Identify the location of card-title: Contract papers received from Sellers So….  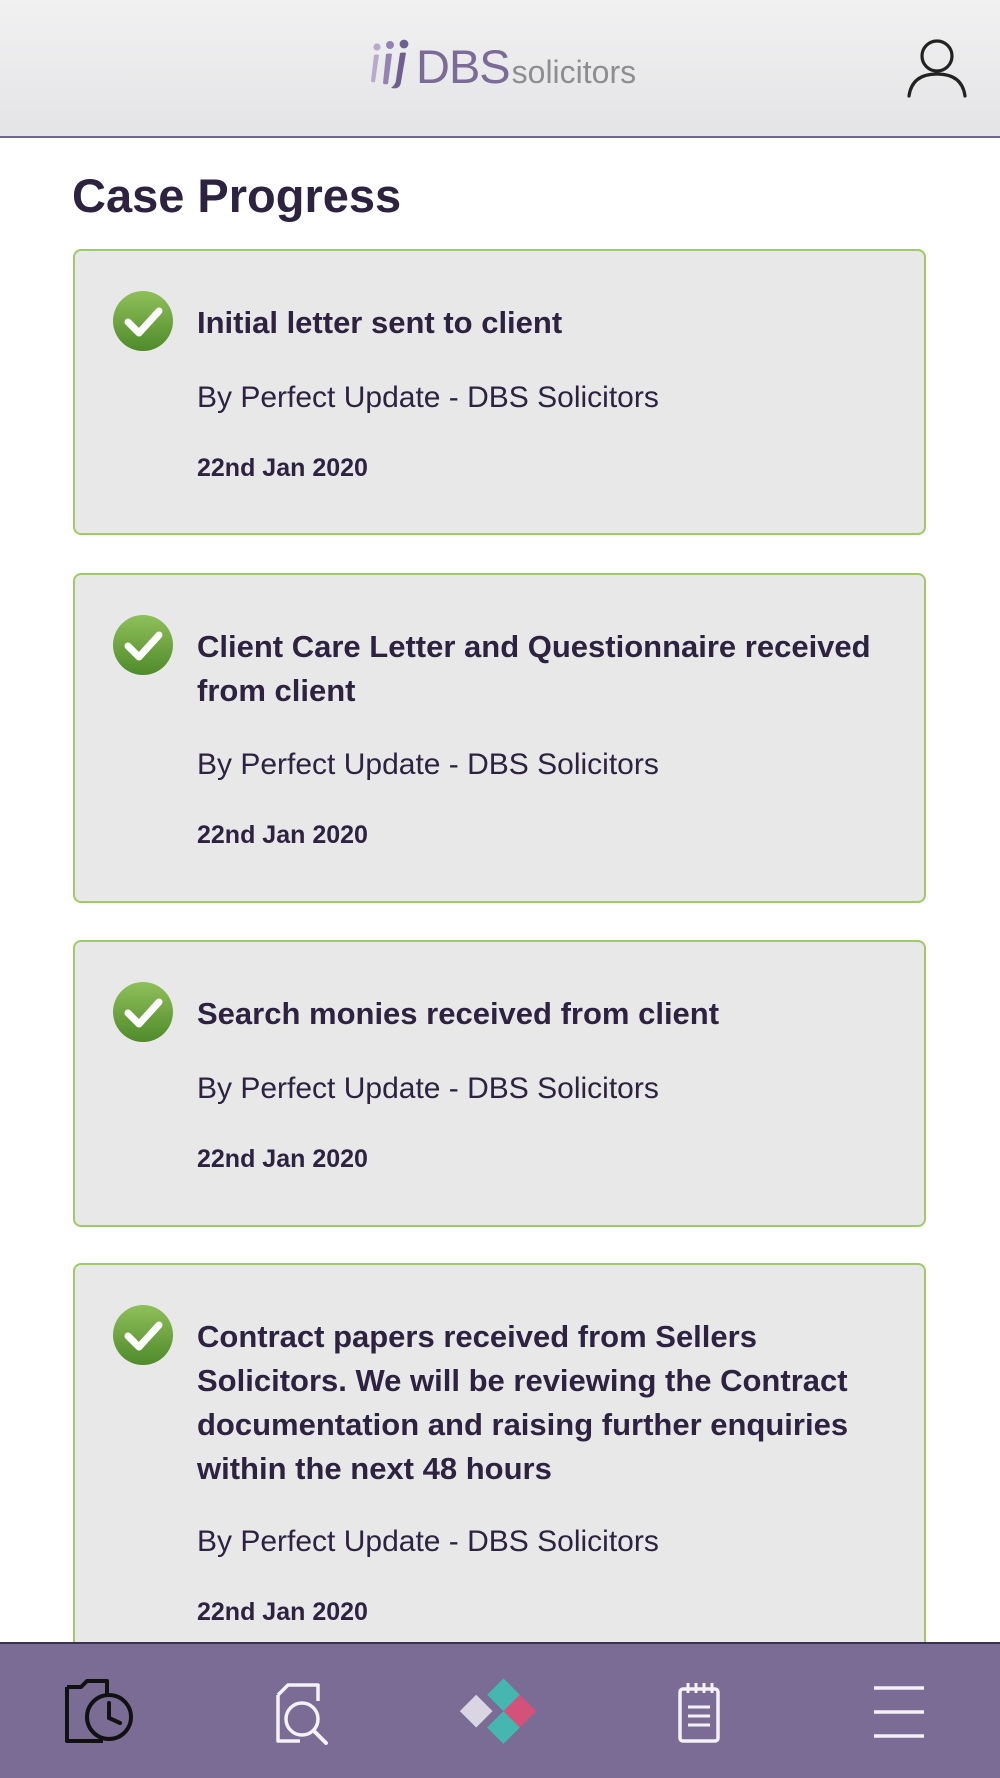
(523, 1402).